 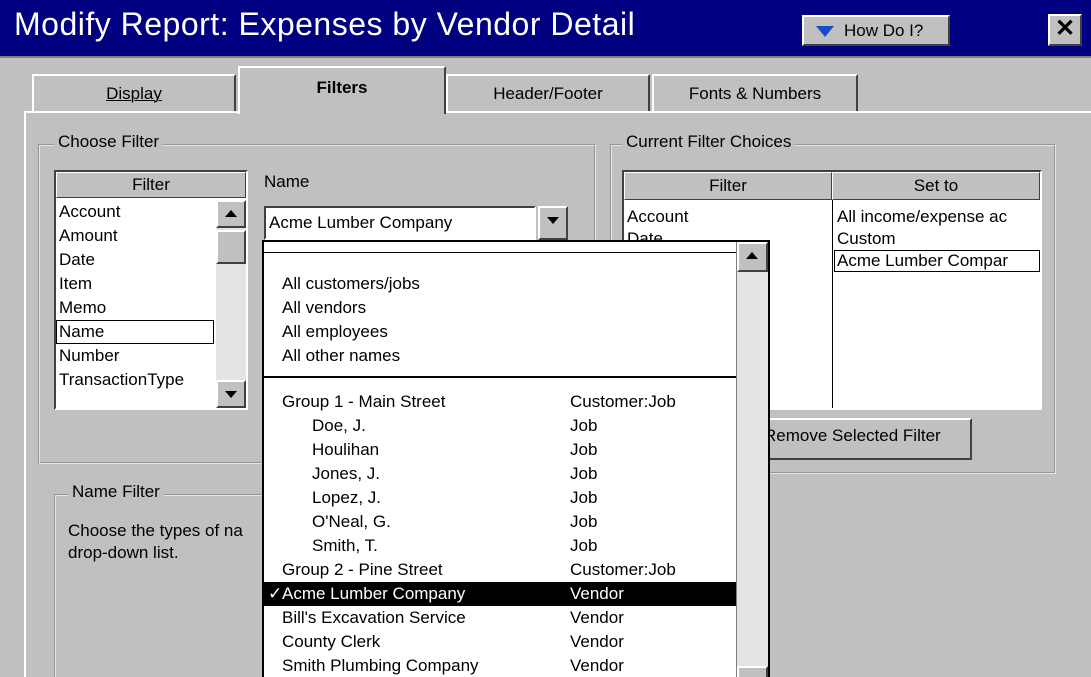 What do you see at coordinates (728, 186) in the screenshot?
I see `col-filter-header: Filter` at bounding box center [728, 186].